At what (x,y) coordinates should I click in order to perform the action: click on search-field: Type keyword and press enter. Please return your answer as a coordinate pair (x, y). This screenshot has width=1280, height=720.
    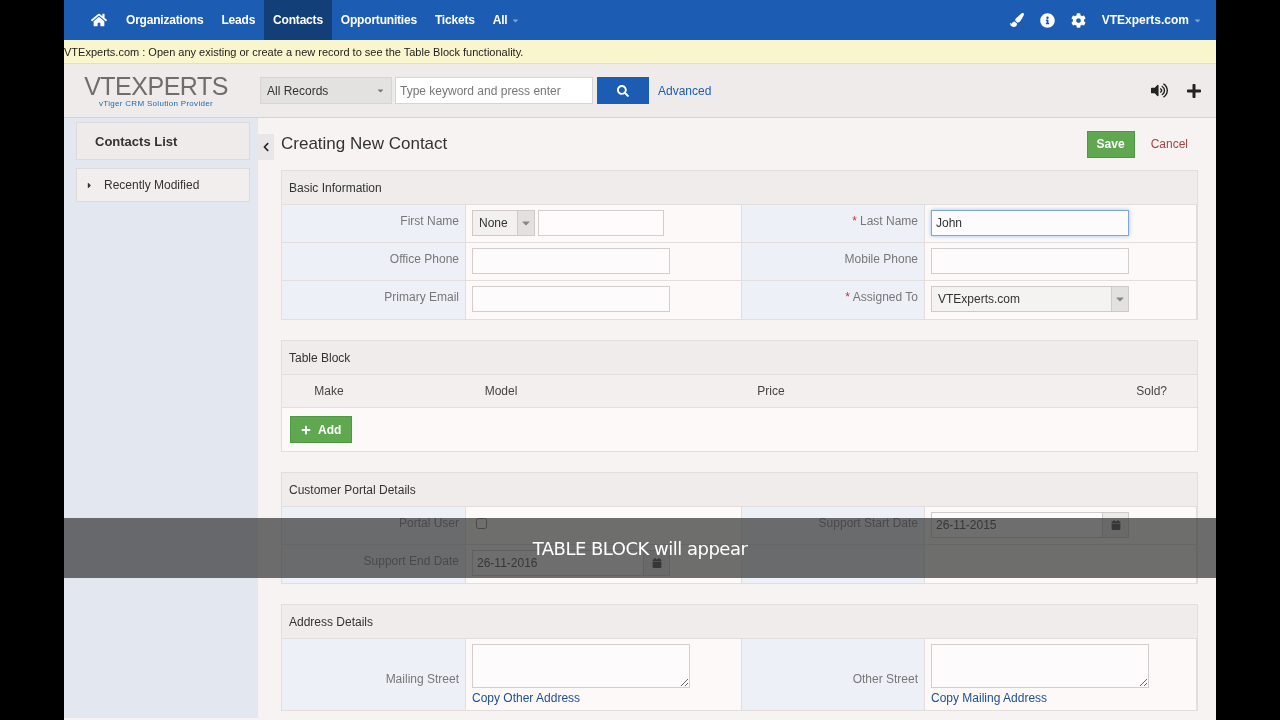
    Looking at the image, I should click on (494, 90).